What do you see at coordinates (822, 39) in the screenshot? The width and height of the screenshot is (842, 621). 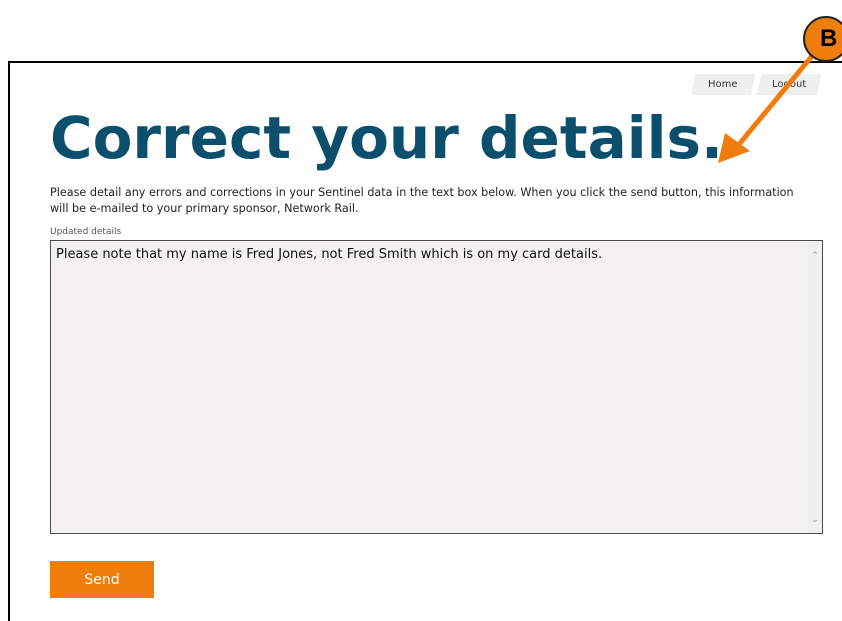 I see `annotation-badge: B` at bounding box center [822, 39].